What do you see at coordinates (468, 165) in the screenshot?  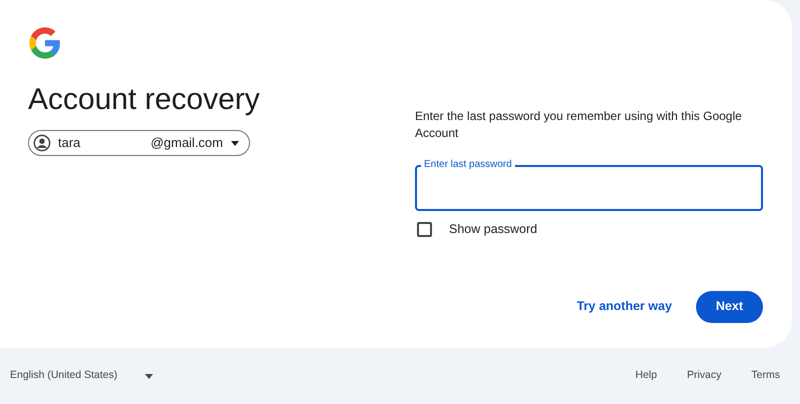 I see `field-label: Enter last password` at bounding box center [468, 165].